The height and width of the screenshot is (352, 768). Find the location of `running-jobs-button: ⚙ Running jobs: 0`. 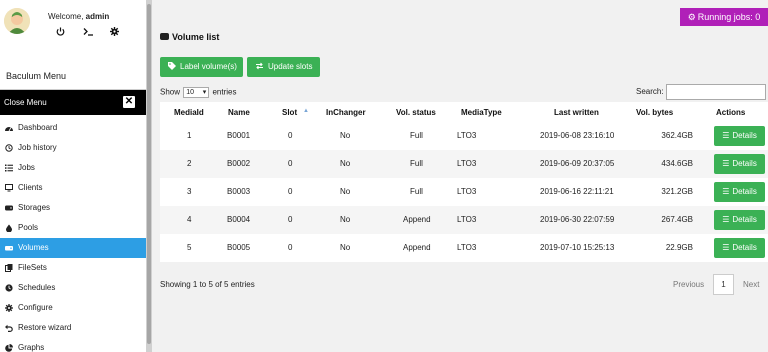

running-jobs-button: ⚙ Running jobs: 0 is located at coordinates (724, 17).